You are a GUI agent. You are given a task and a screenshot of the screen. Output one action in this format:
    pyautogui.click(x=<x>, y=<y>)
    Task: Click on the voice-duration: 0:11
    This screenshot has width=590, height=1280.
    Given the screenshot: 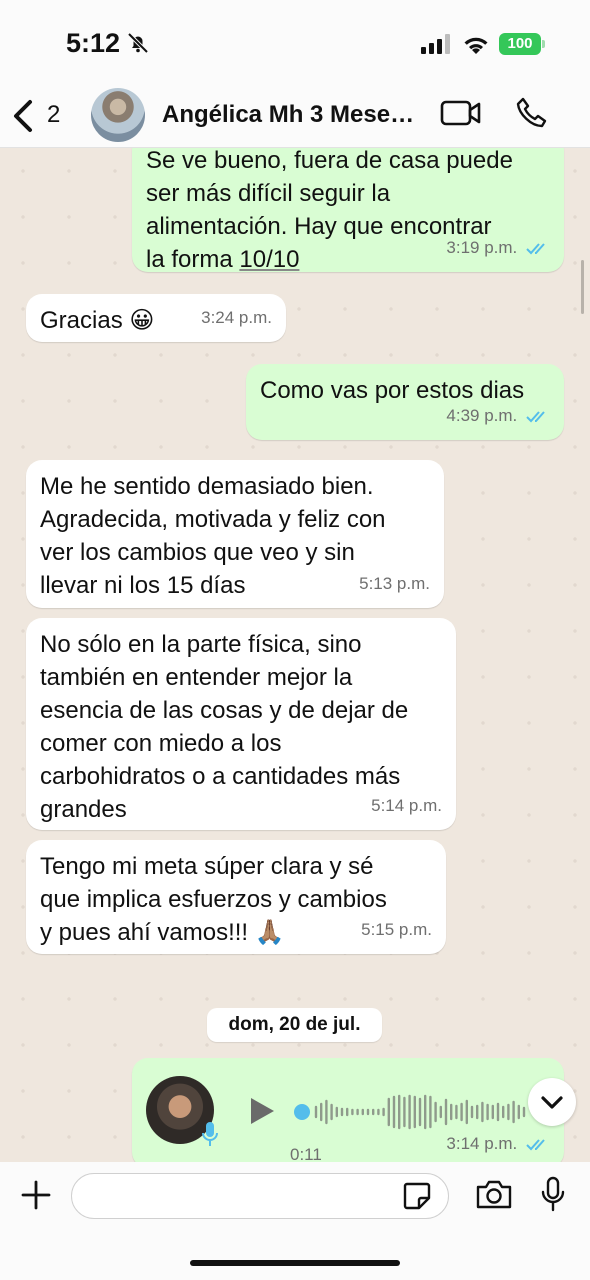 What is the action you would take?
    pyautogui.click(x=306, y=1153)
    